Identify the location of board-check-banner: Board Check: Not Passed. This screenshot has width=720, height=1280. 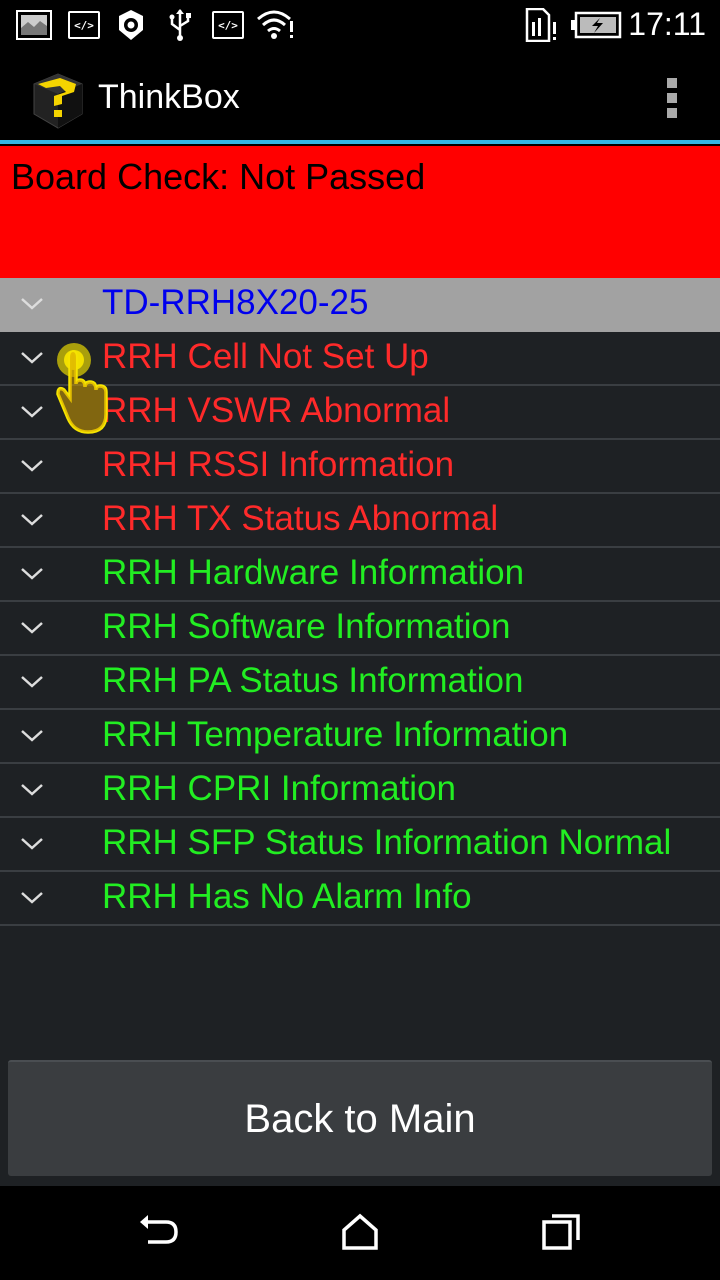
(360, 212).